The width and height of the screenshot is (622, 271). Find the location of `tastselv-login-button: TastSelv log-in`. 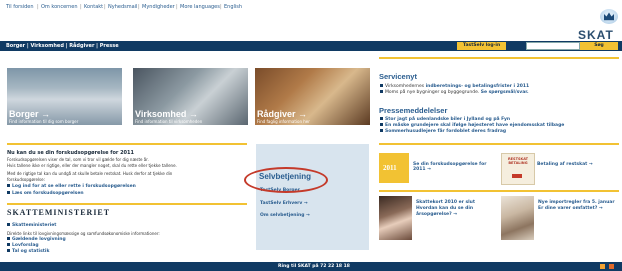

tastselv-login-button: TastSelv log-in is located at coordinates (482, 46).